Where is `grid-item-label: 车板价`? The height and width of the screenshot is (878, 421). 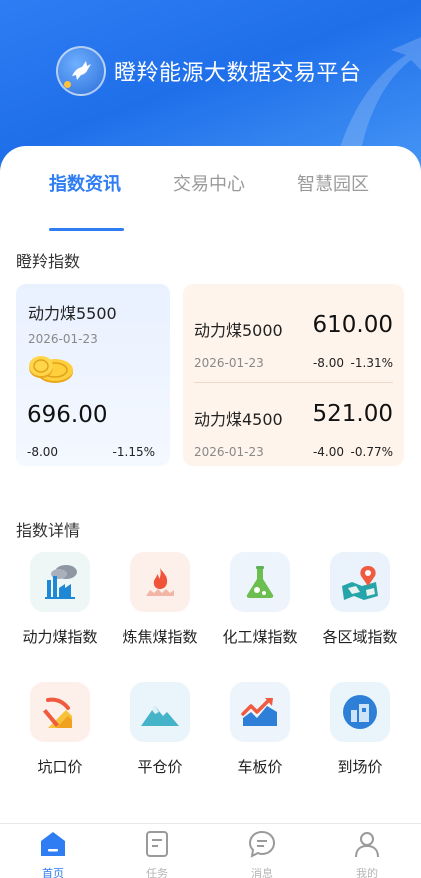
grid-item-label: 车板价 is located at coordinates (260, 767).